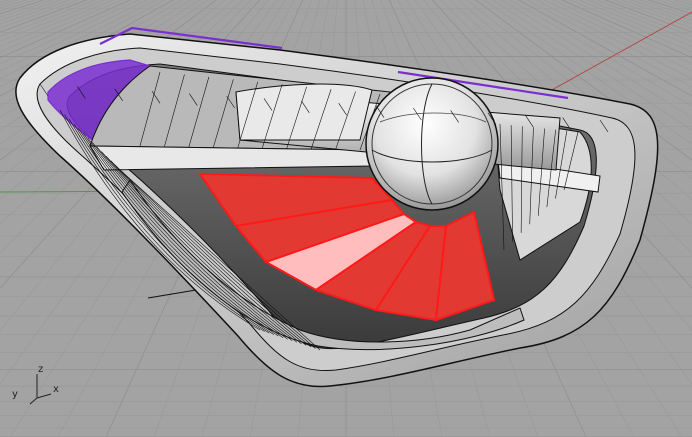 Image resolution: width=692 pixels, height=437 pixels. What do you see at coordinates (56, 389) in the screenshot?
I see `axis-label-x: x` at bounding box center [56, 389].